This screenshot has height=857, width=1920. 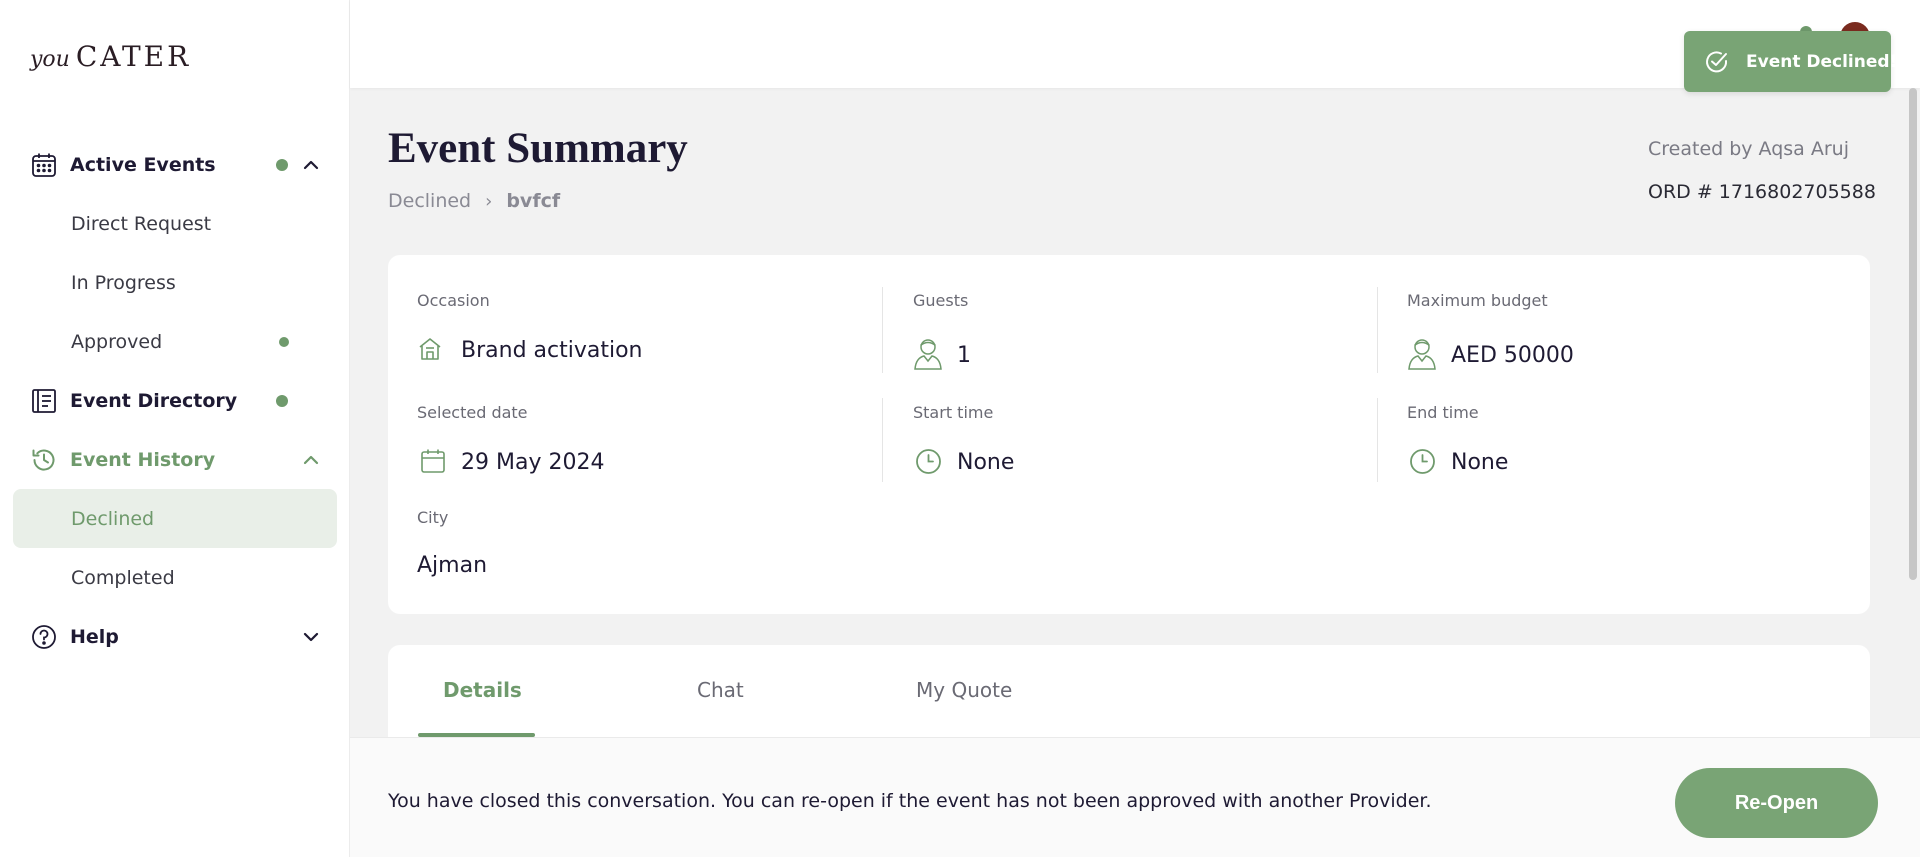 I want to click on brand-logo: you CATER, so click(x=110, y=56).